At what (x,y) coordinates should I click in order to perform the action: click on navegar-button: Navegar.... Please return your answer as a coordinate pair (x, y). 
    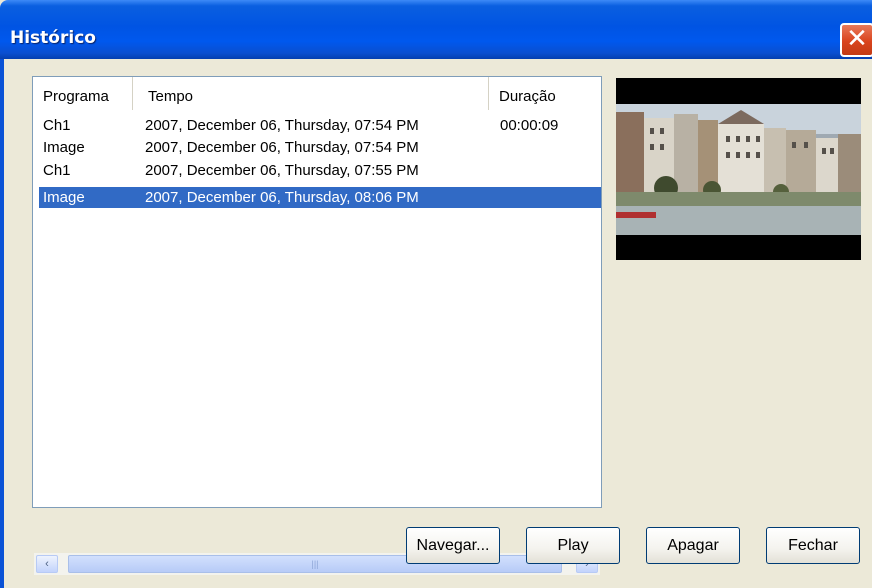
    Looking at the image, I should click on (453, 545).